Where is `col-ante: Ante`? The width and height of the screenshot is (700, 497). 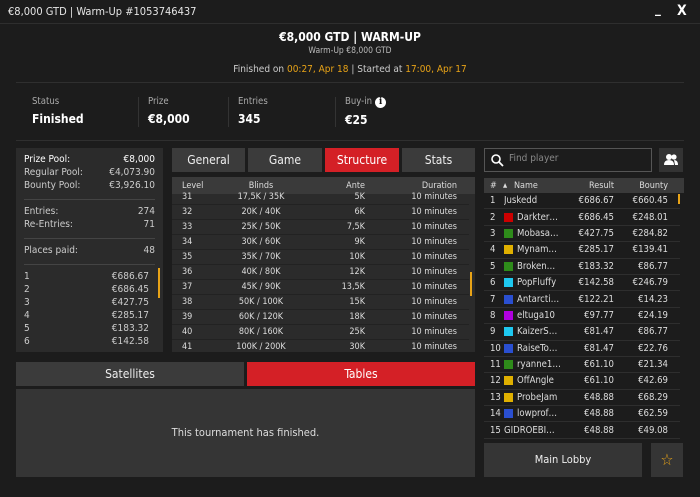
col-ante: Ante is located at coordinates (355, 185).